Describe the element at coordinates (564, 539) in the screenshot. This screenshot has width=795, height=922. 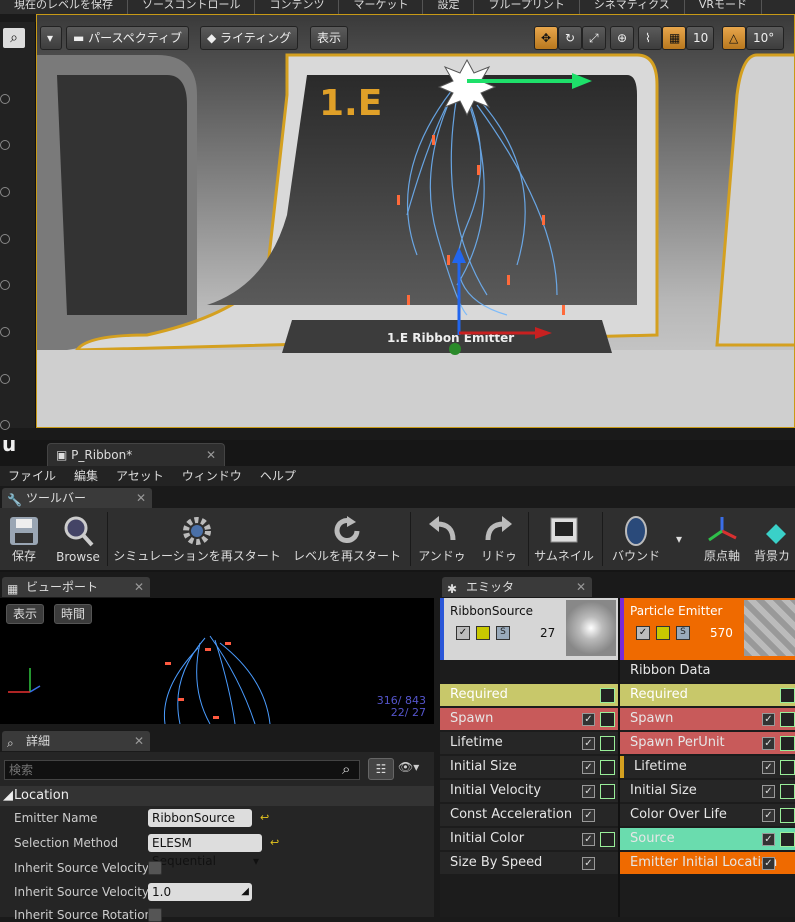
I see `thumbnail-button: サムネイル` at that location.